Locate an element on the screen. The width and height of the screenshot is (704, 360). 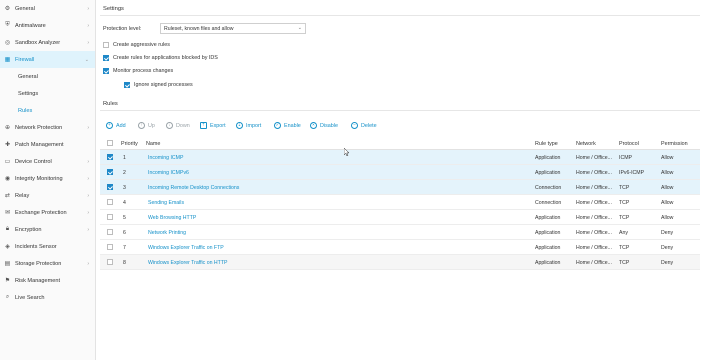
sidebar-item-general: ⚙ General › is located at coordinates (47, 8).